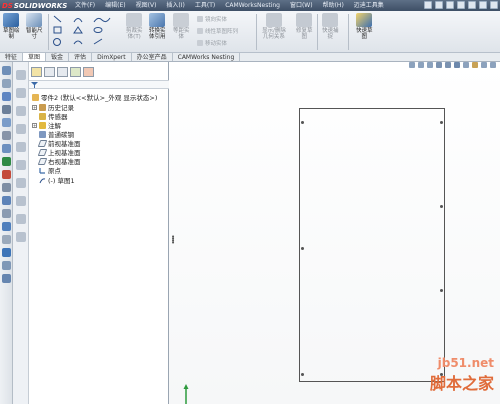  Describe the element at coordinates (421, 65) in the screenshot. I see `zoom-area-icon` at that location.